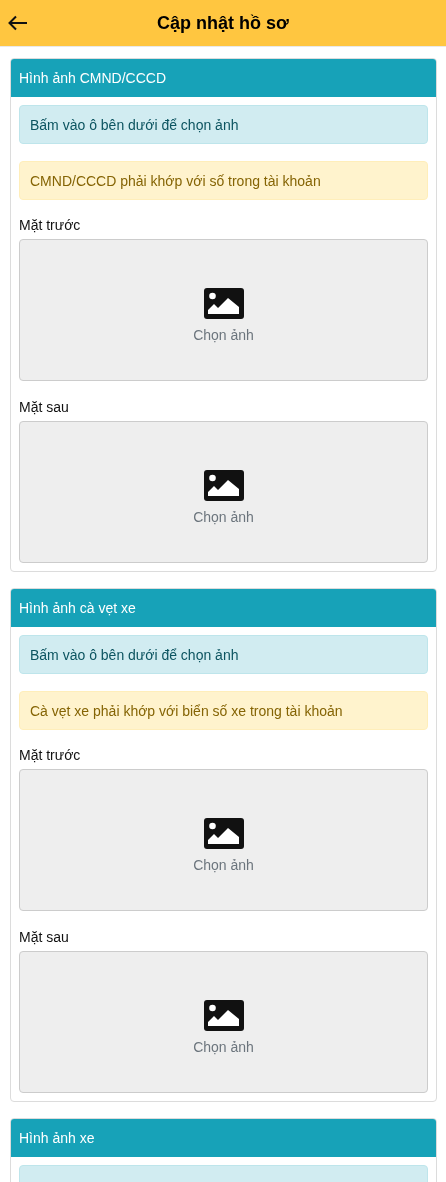  What do you see at coordinates (223, 1138) in the screenshot?
I see `section-header: Hình ảnh xe` at bounding box center [223, 1138].